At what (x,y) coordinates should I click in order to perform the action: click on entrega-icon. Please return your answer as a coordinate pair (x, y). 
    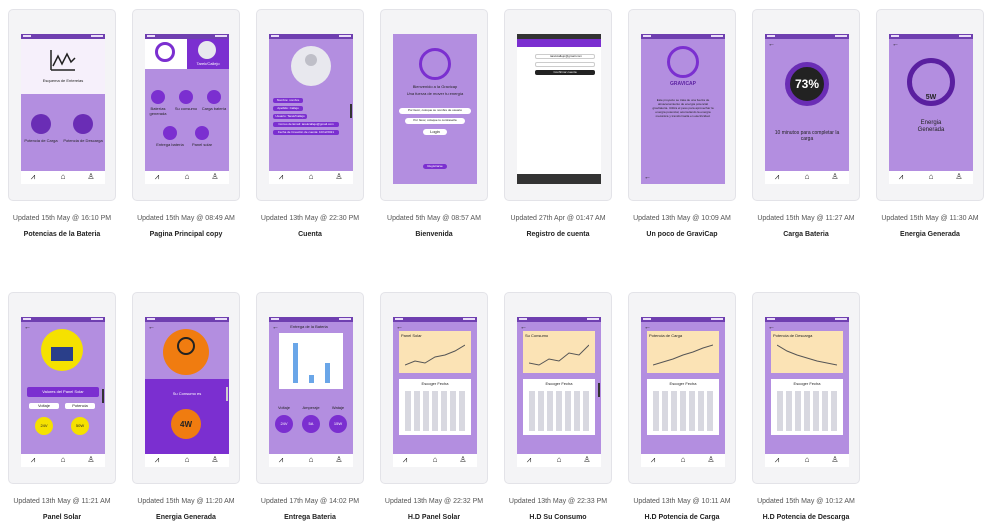
    Looking at the image, I should click on (170, 133).